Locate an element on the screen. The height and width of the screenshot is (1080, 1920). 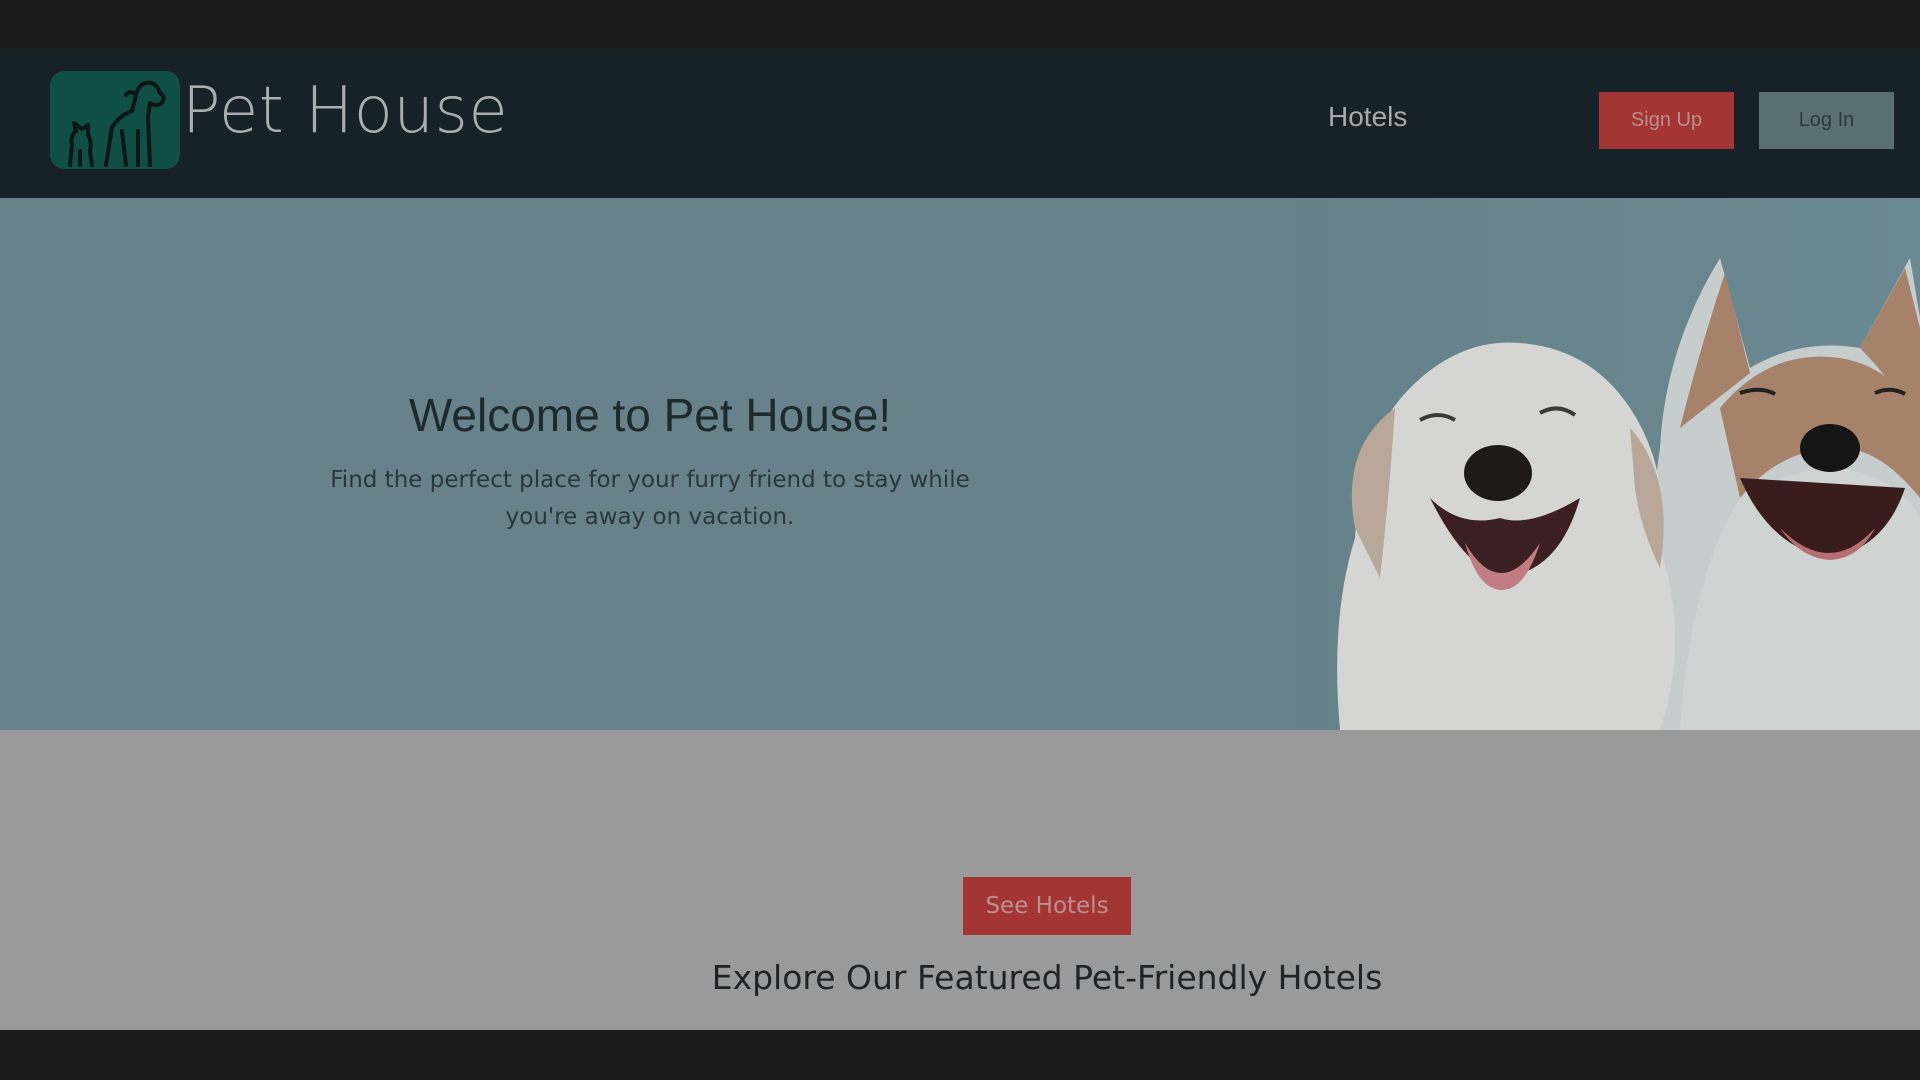
dog-and-cat-icon is located at coordinates (117, 123).